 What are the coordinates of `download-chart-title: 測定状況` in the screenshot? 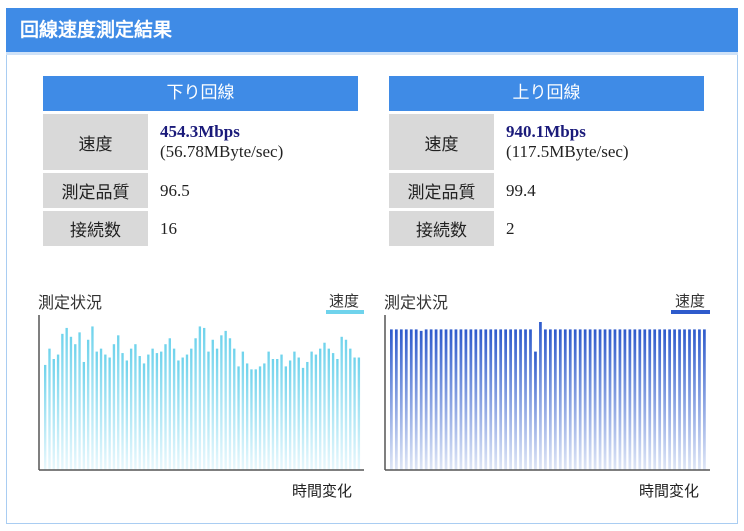 It's located at (70, 302).